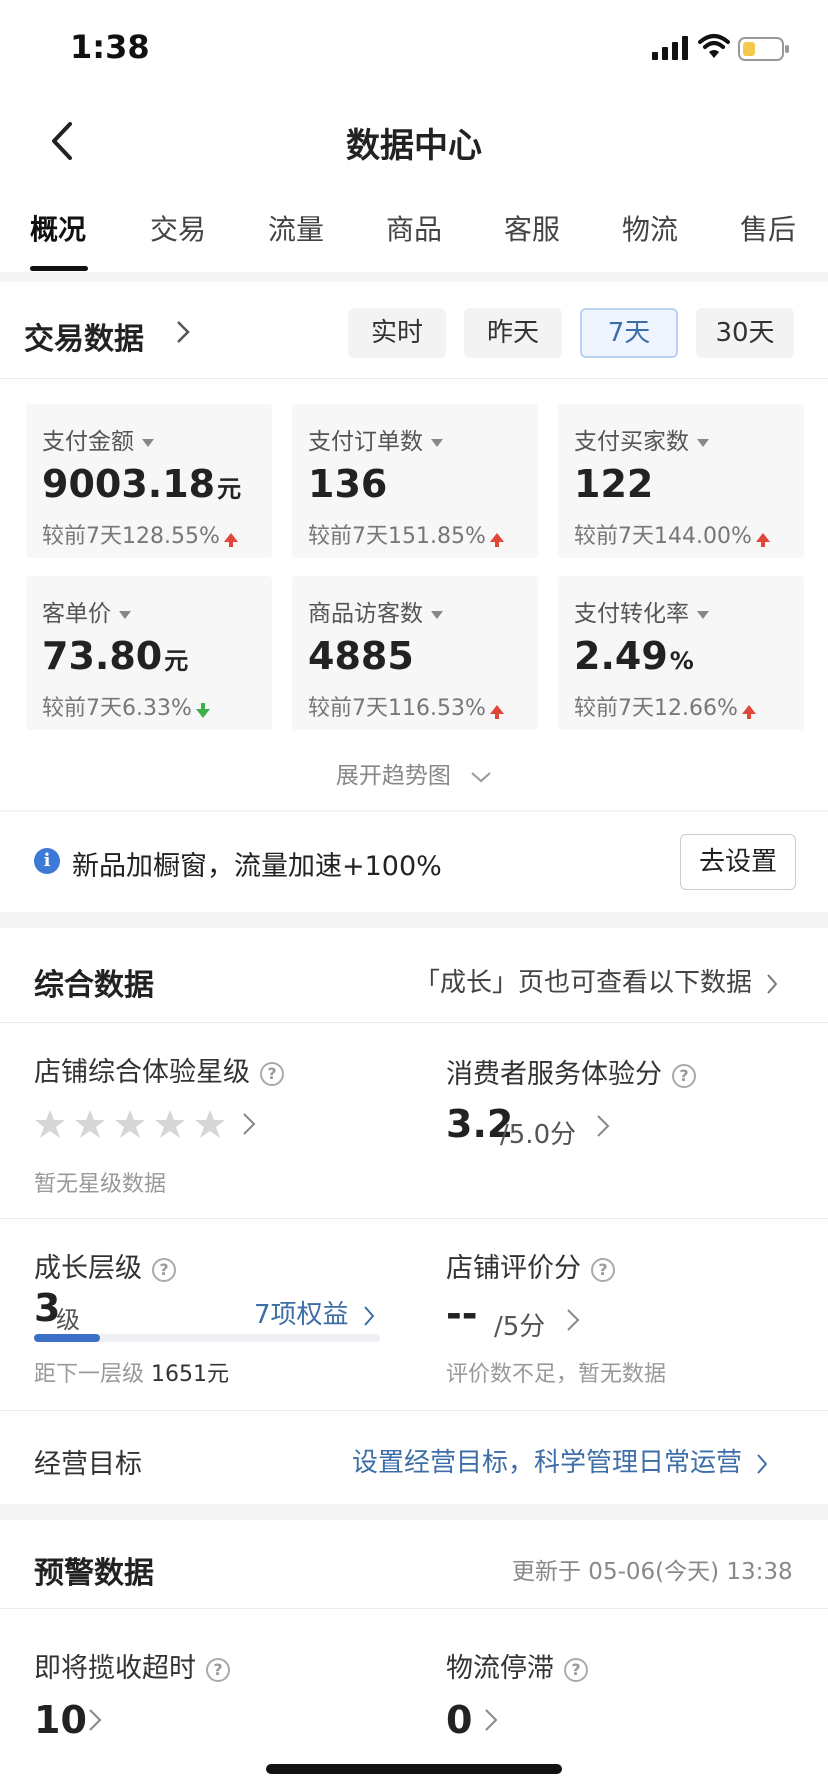  Describe the element at coordinates (459, 1720) in the screenshot. I see `logistics-stagnation-value: 0` at that location.